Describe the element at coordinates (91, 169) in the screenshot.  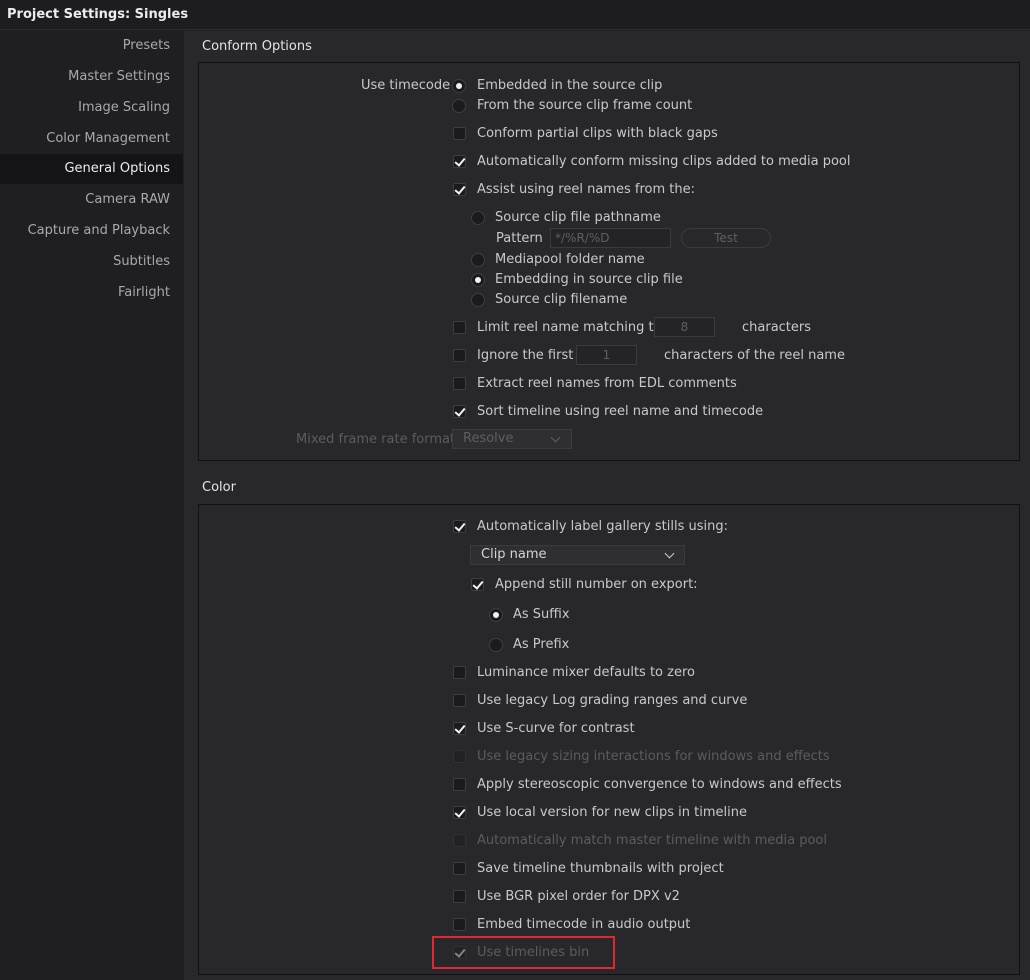
I see `sidebar-item-general-options: General Options` at that location.